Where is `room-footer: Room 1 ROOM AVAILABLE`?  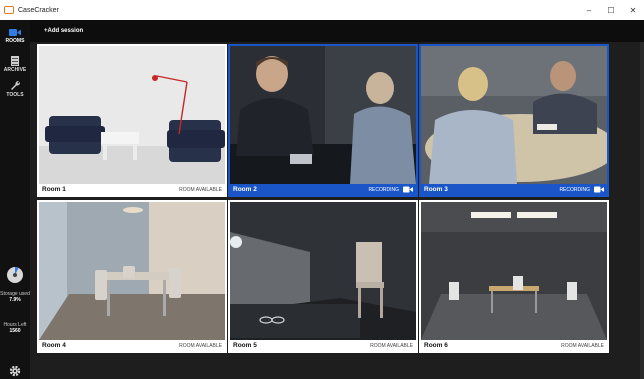 room-footer: Room 1 ROOM AVAILABLE is located at coordinates (132, 189).